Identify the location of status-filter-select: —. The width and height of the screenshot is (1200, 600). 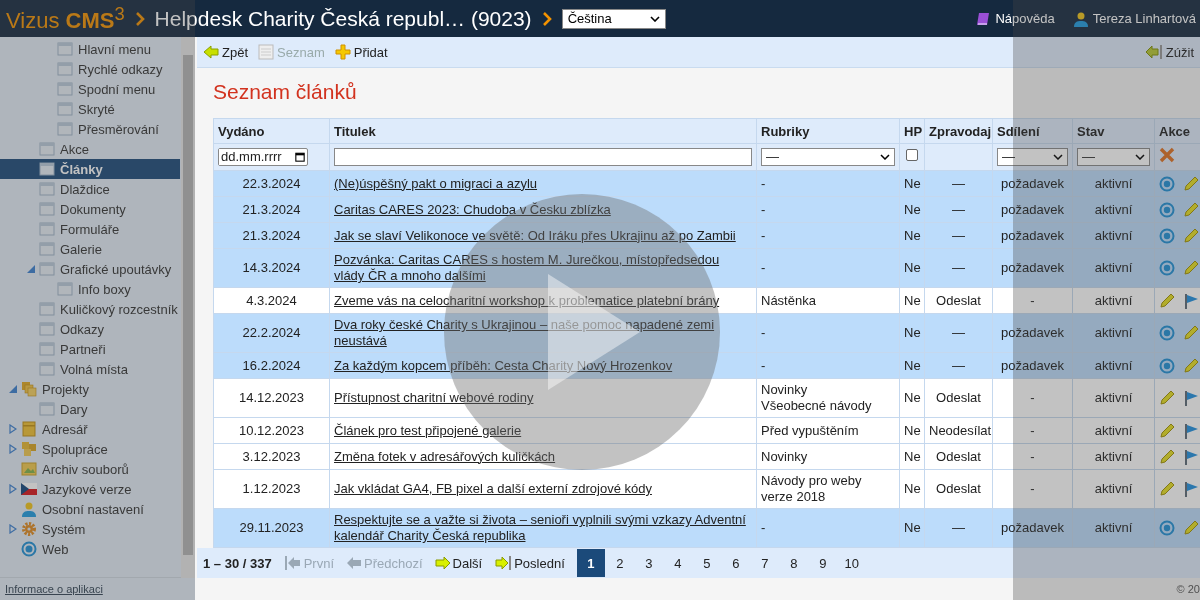
(1113, 157).